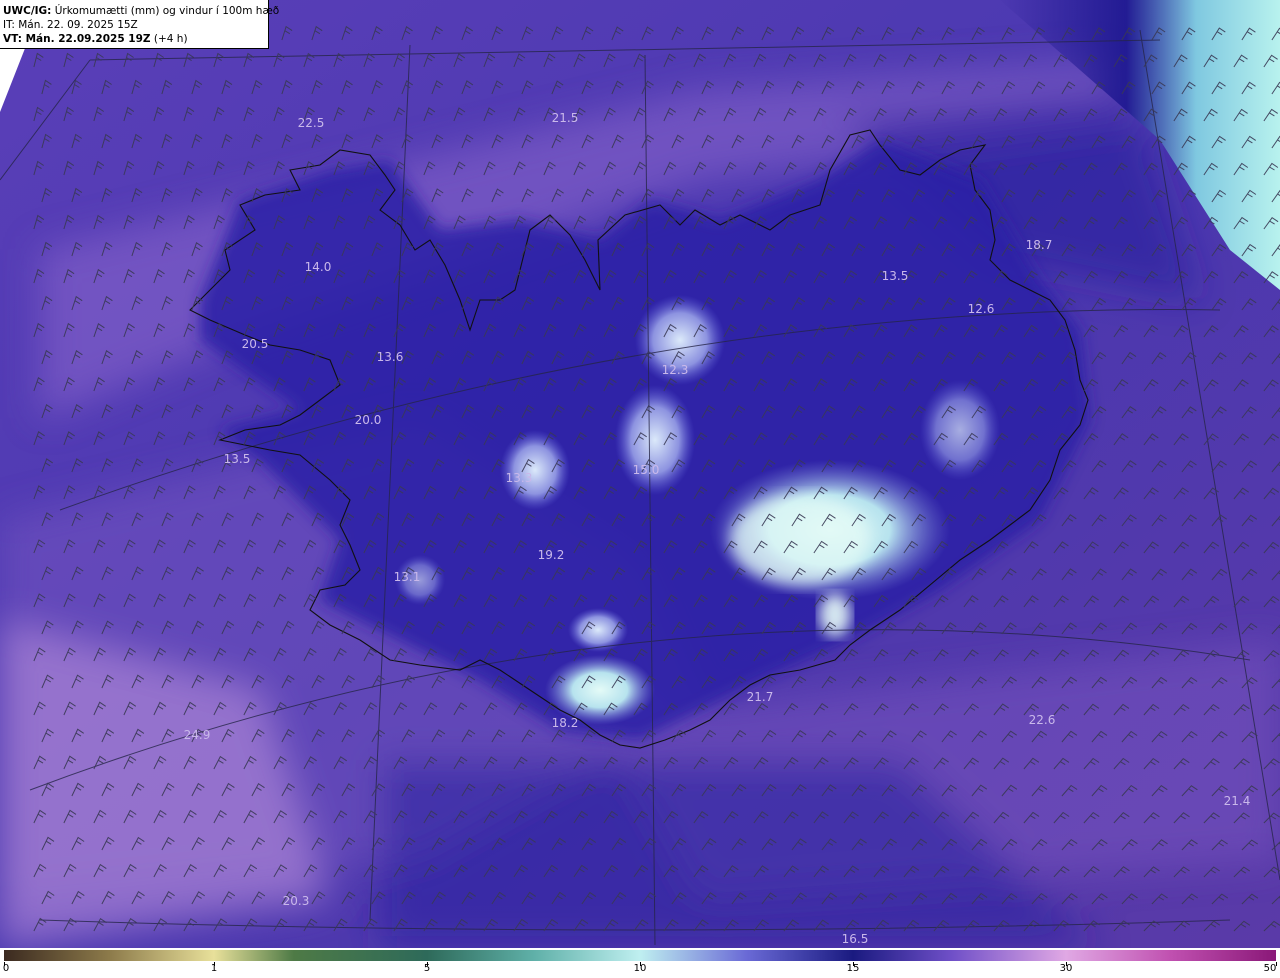 The width and height of the screenshot is (1280, 978). I want to click on value-label: 18.2, so click(565, 723).